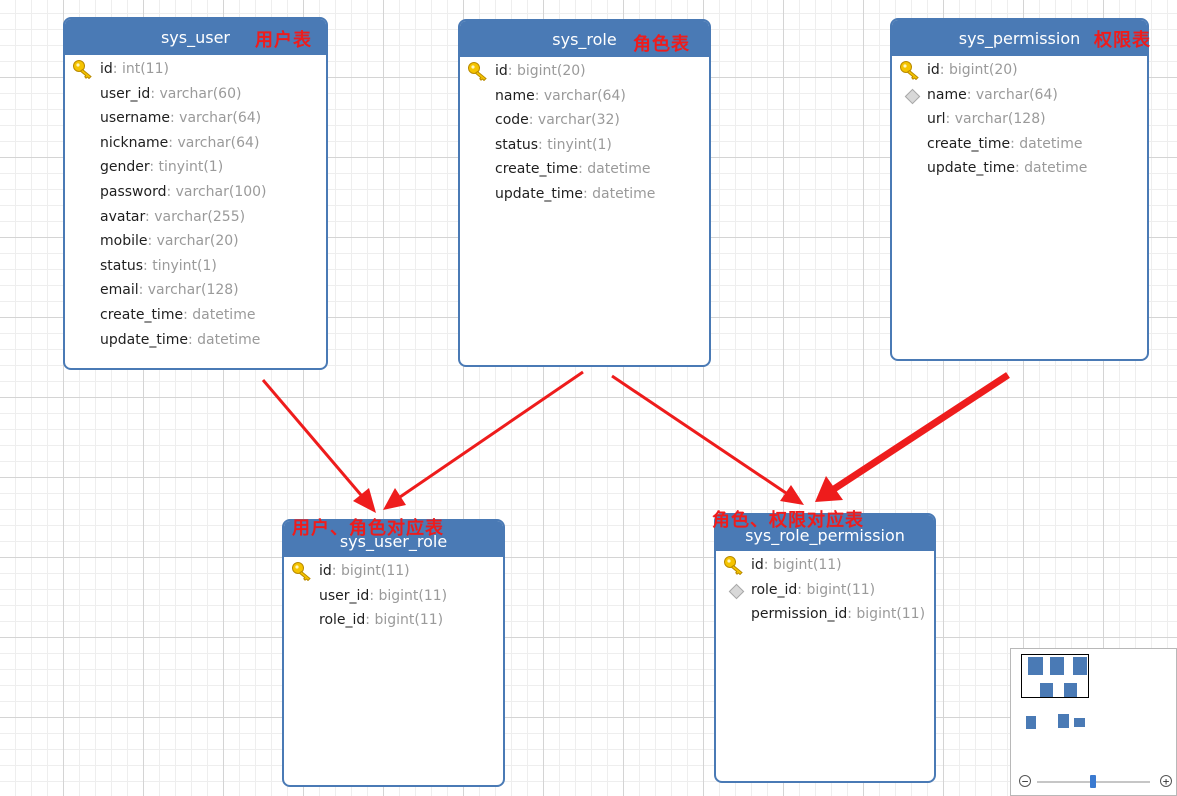  What do you see at coordinates (119, 290) in the screenshot?
I see `field-name: email` at bounding box center [119, 290].